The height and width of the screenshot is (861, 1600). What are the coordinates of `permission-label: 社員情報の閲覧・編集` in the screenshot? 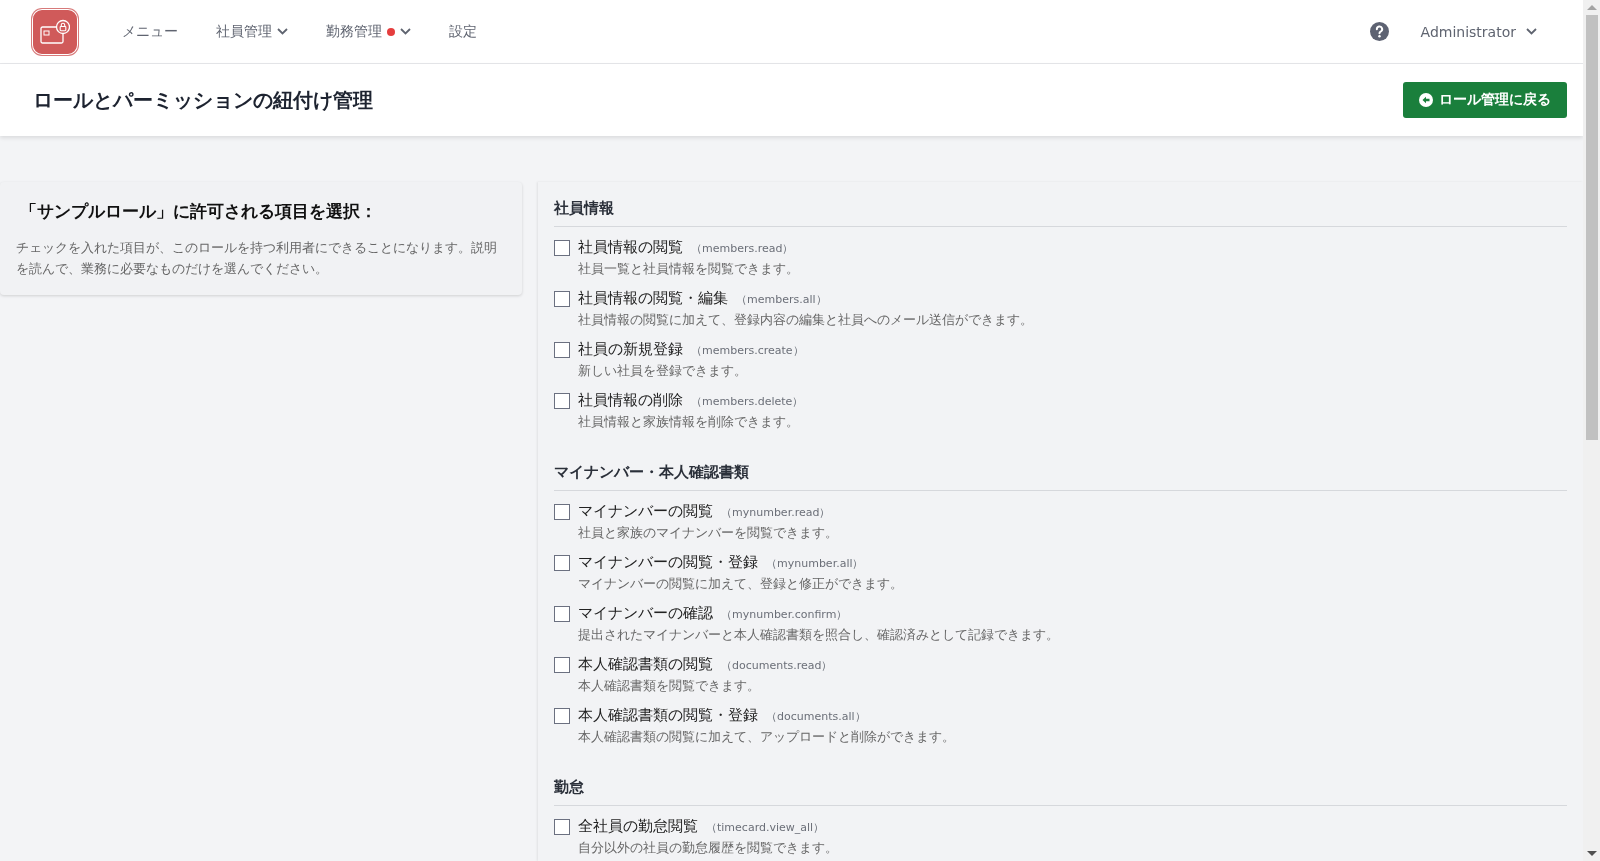 It's located at (653, 298).